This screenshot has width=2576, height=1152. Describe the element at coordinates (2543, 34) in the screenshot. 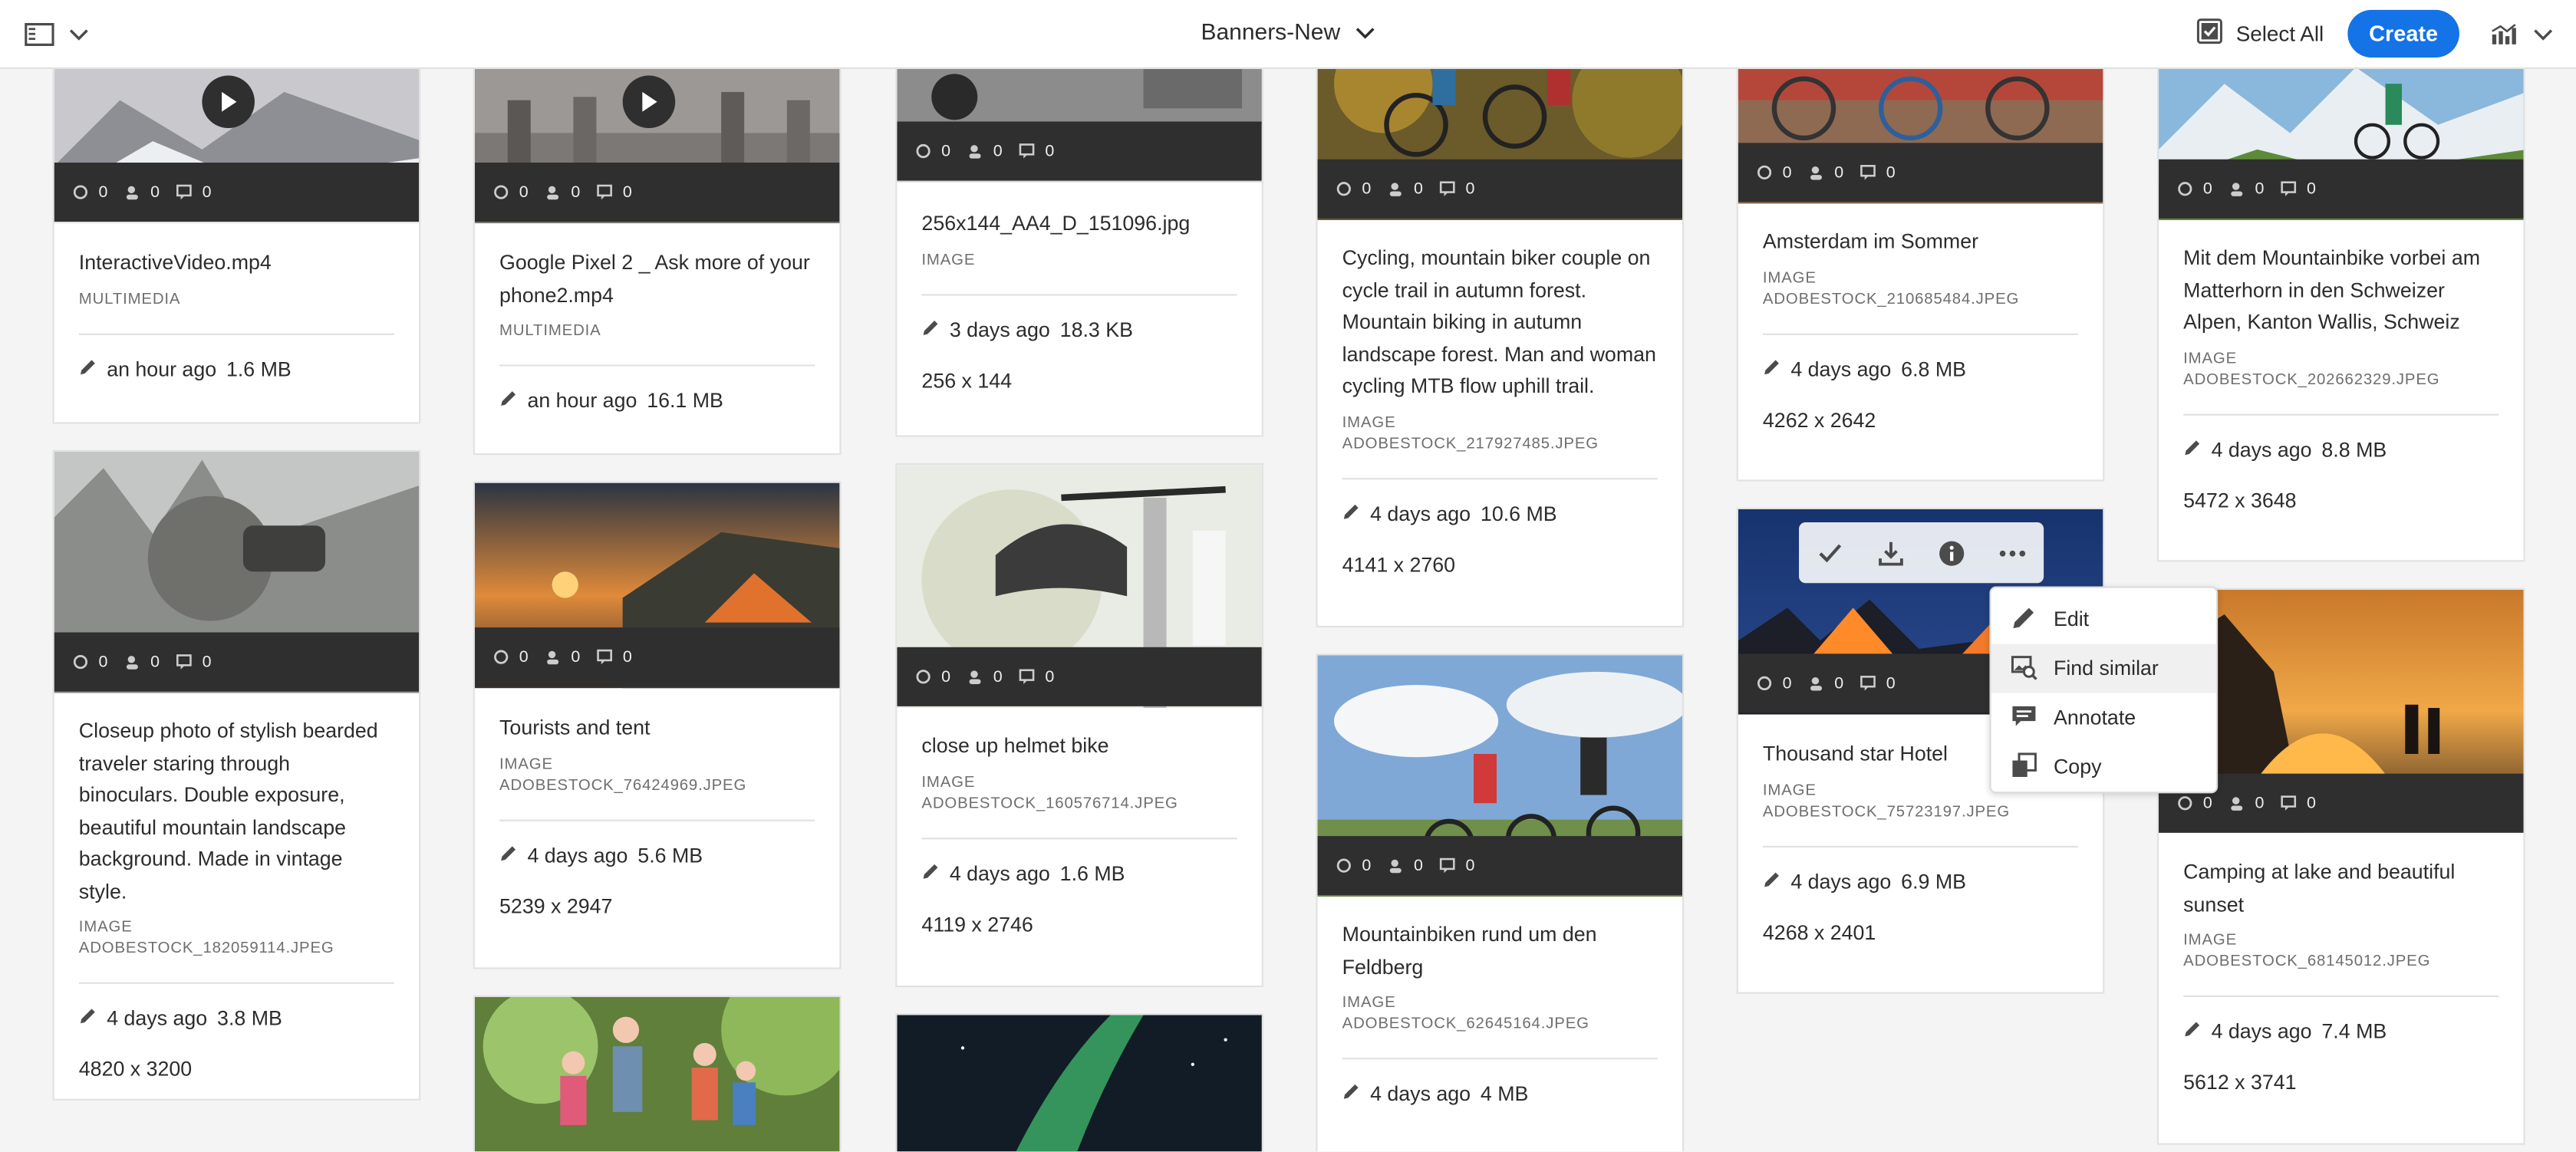

I see `view-chevron-down-icon` at that location.